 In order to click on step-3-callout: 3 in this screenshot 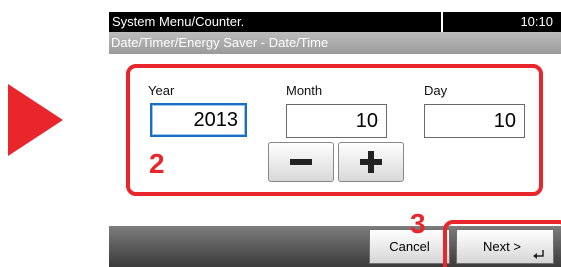, I will do `click(418, 223)`.